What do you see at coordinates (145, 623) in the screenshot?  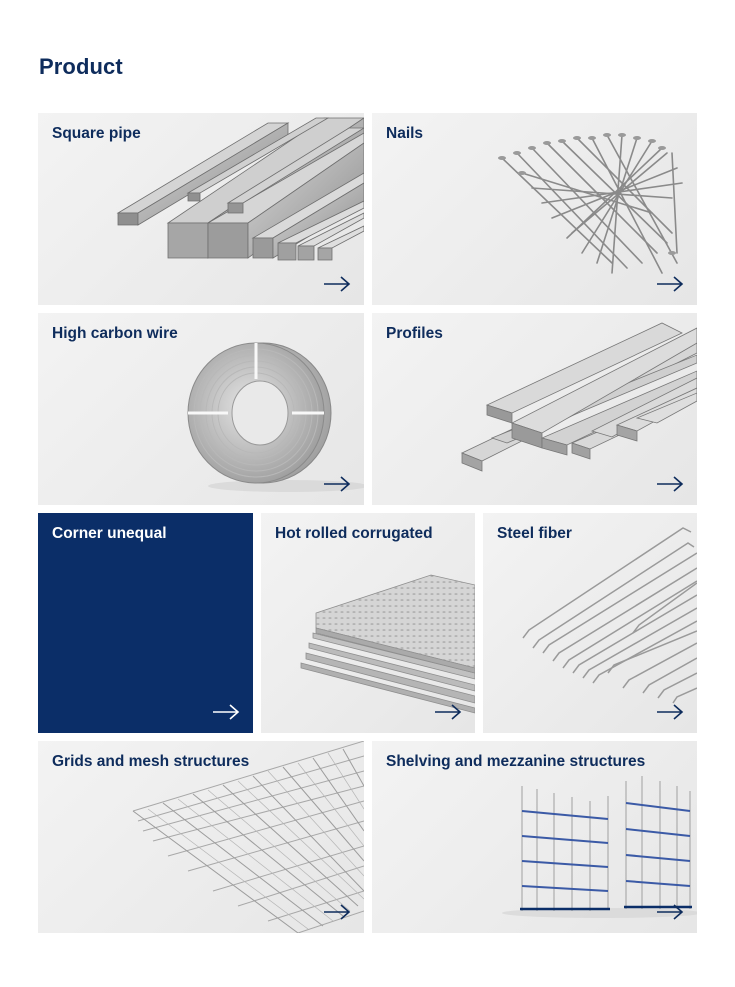 I see `product-card-corner-unequal: Corner unequal` at bounding box center [145, 623].